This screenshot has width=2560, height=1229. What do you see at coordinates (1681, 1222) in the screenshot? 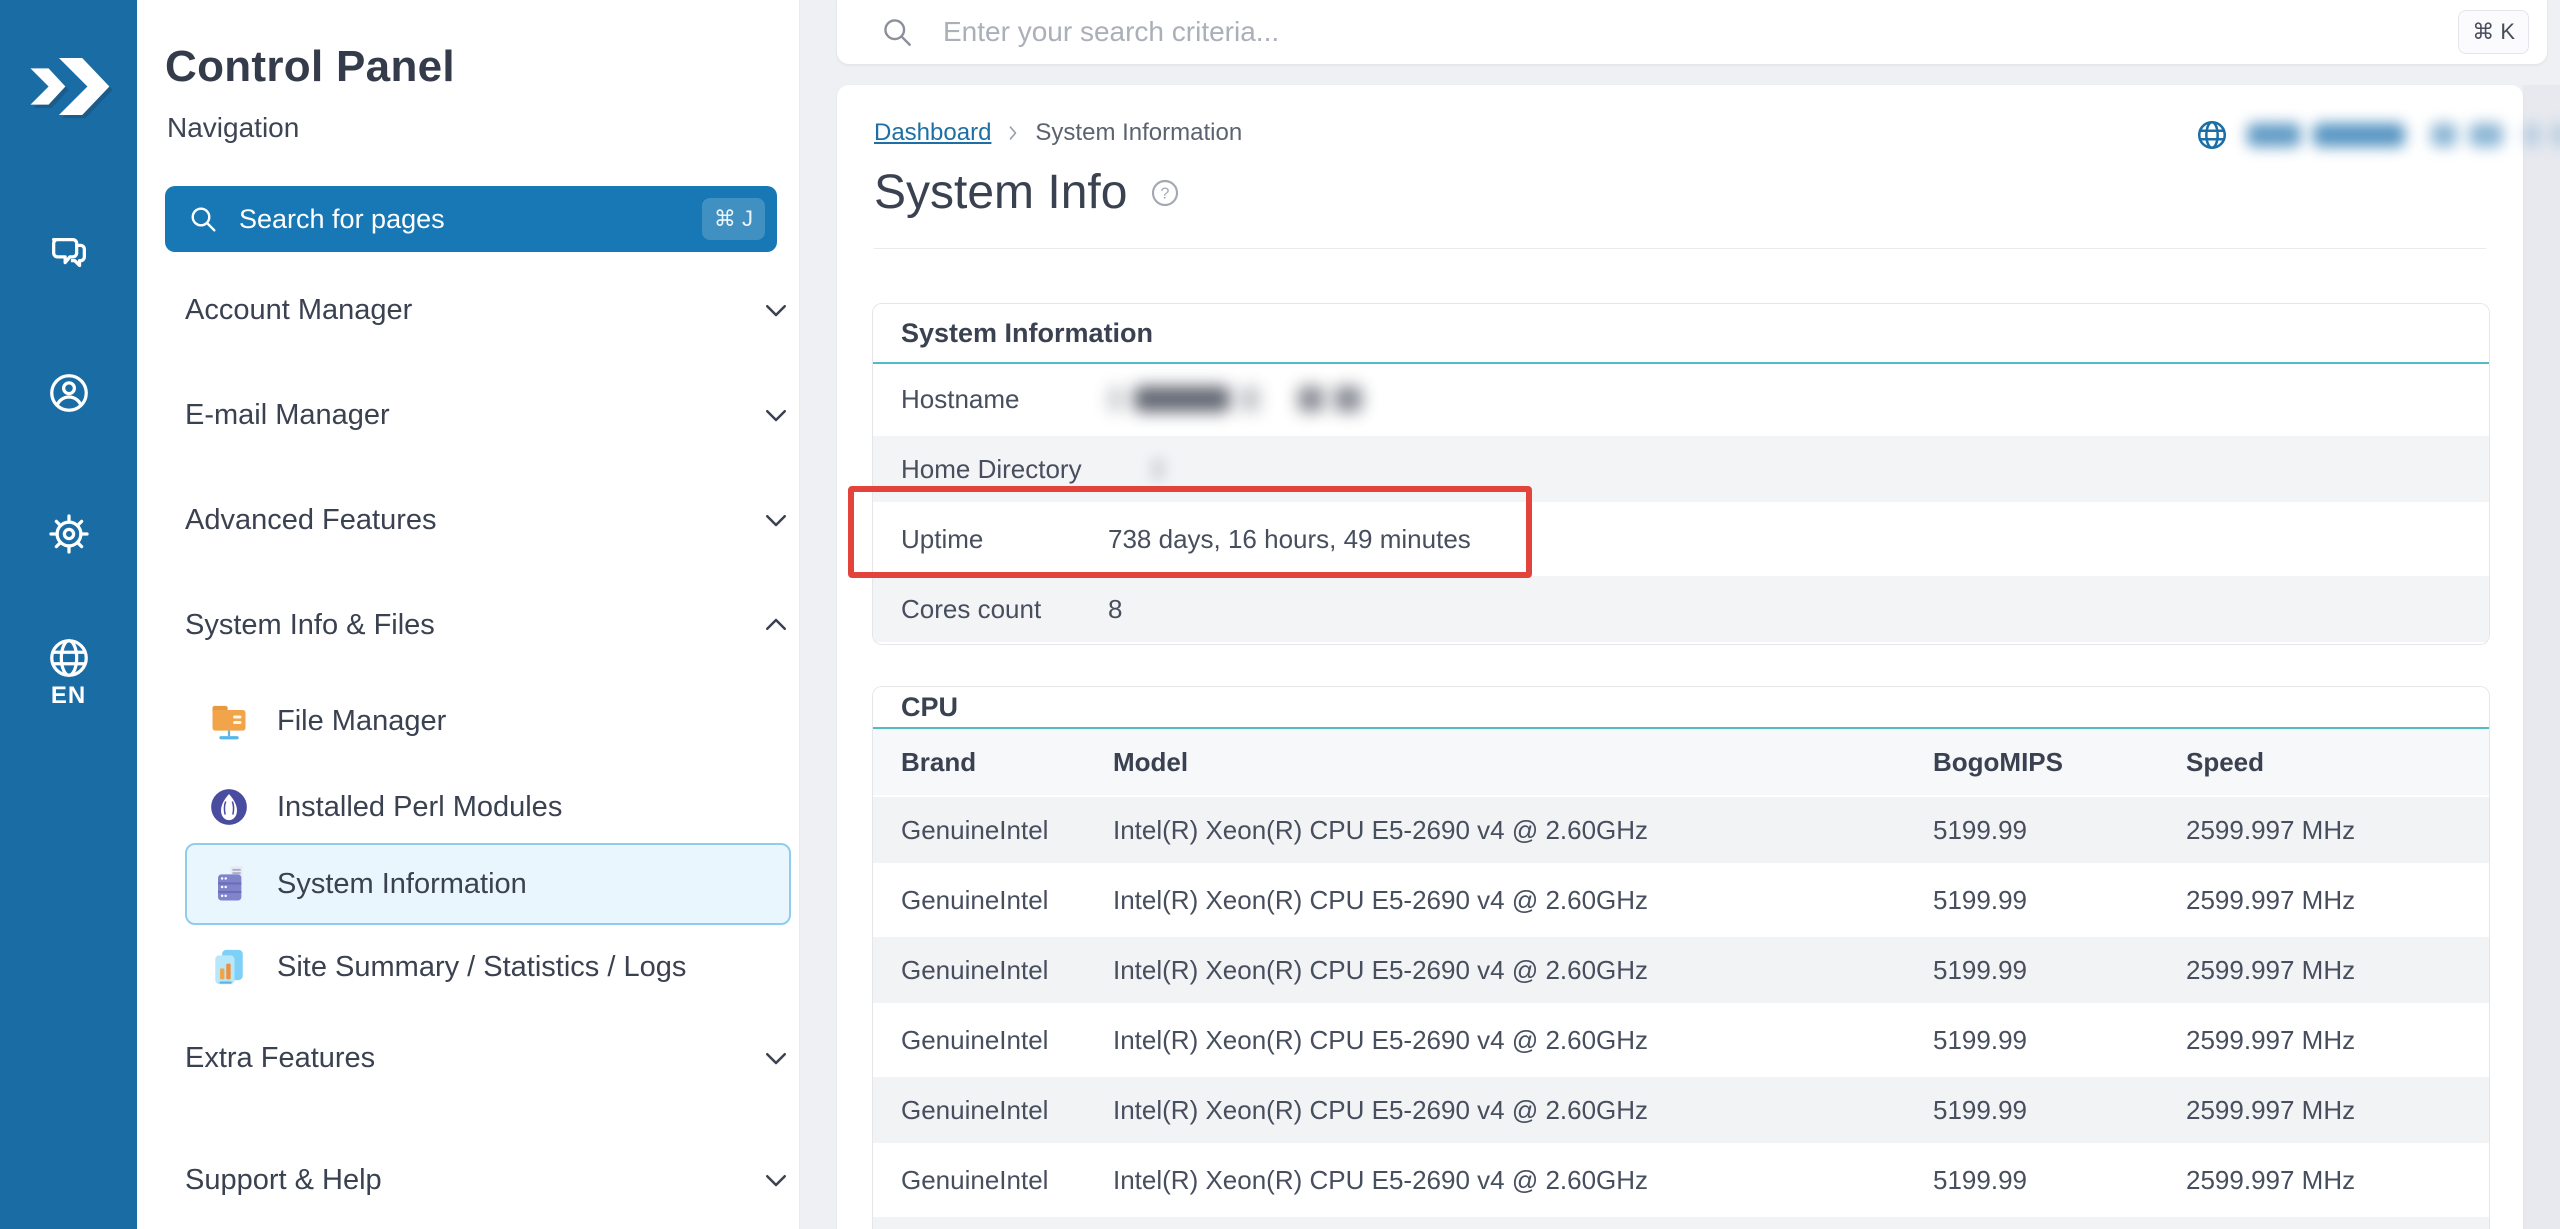
I see `cpu-table-row-partial` at bounding box center [1681, 1222].